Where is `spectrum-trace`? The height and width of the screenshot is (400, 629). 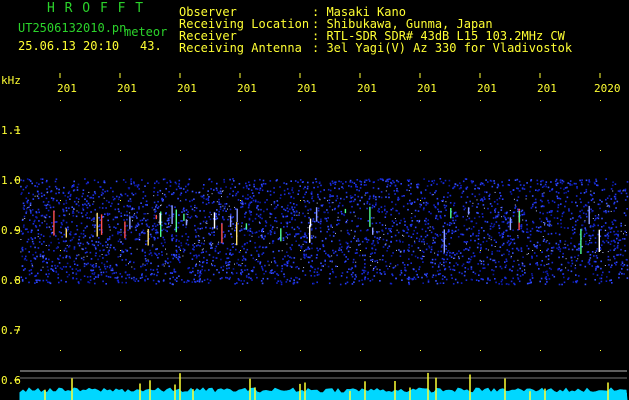 spectrum-trace is located at coordinates (323, 393).